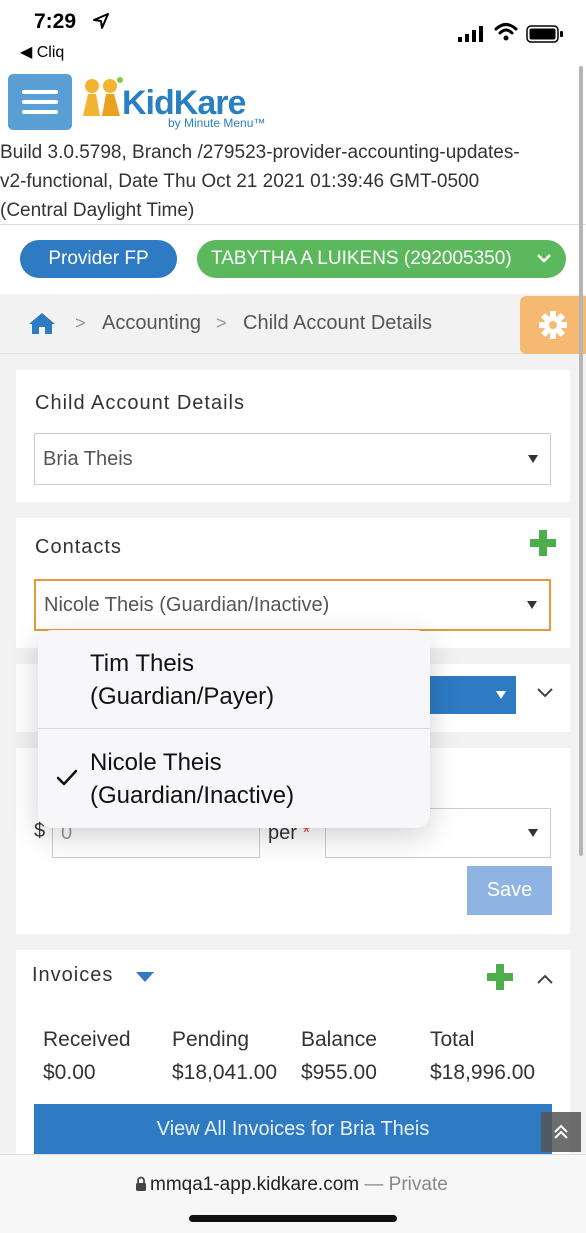  I want to click on kids-logo-icon, so click(103, 96).